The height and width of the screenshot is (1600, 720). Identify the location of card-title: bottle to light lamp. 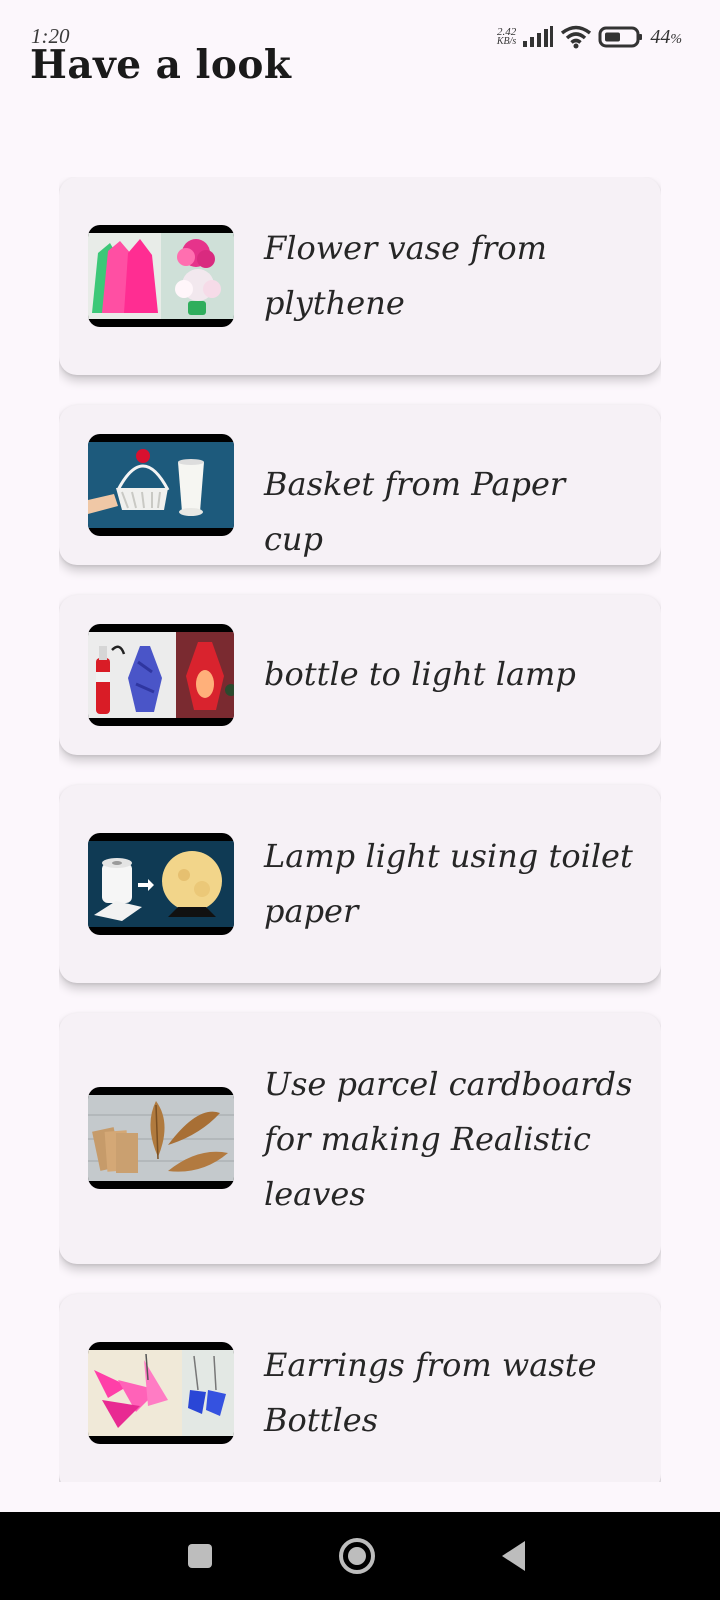
(420, 674).